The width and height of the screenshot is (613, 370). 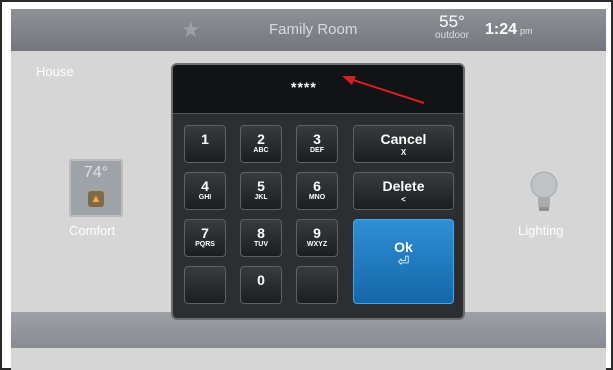 I want to click on key-blank-left, so click(x=205, y=285).